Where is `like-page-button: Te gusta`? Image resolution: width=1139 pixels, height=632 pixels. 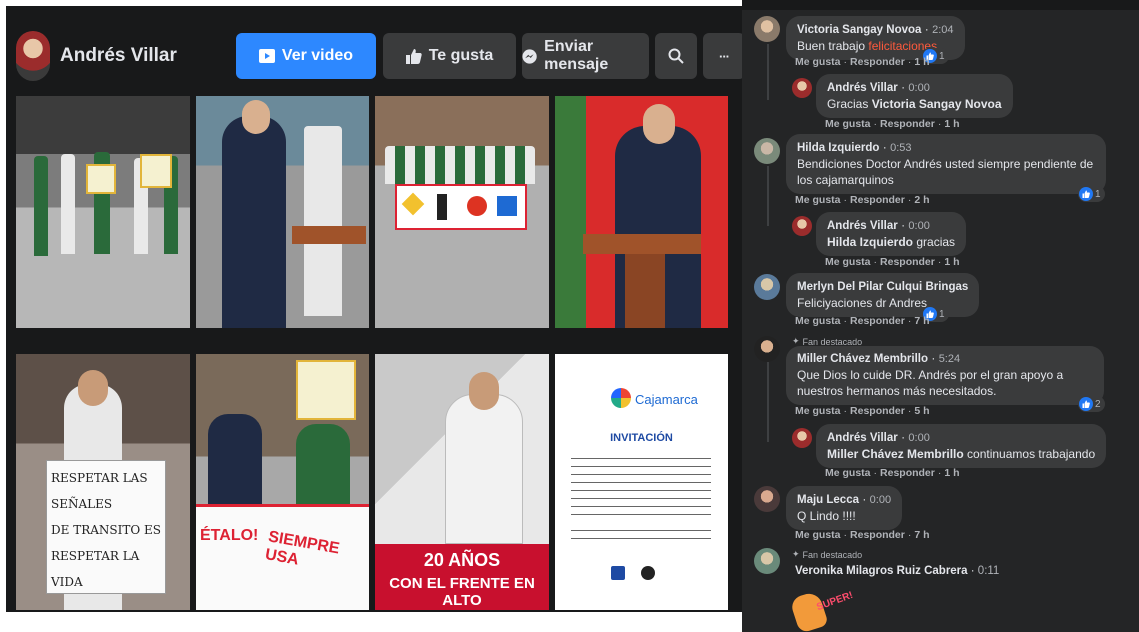
like-page-button: Te gusta is located at coordinates (449, 56).